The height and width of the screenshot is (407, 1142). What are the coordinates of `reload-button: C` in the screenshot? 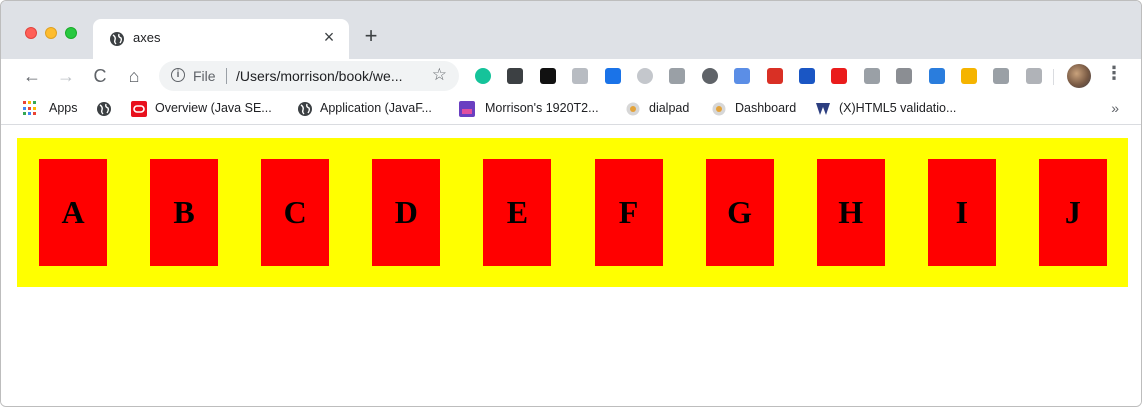 It's located at (100, 76).